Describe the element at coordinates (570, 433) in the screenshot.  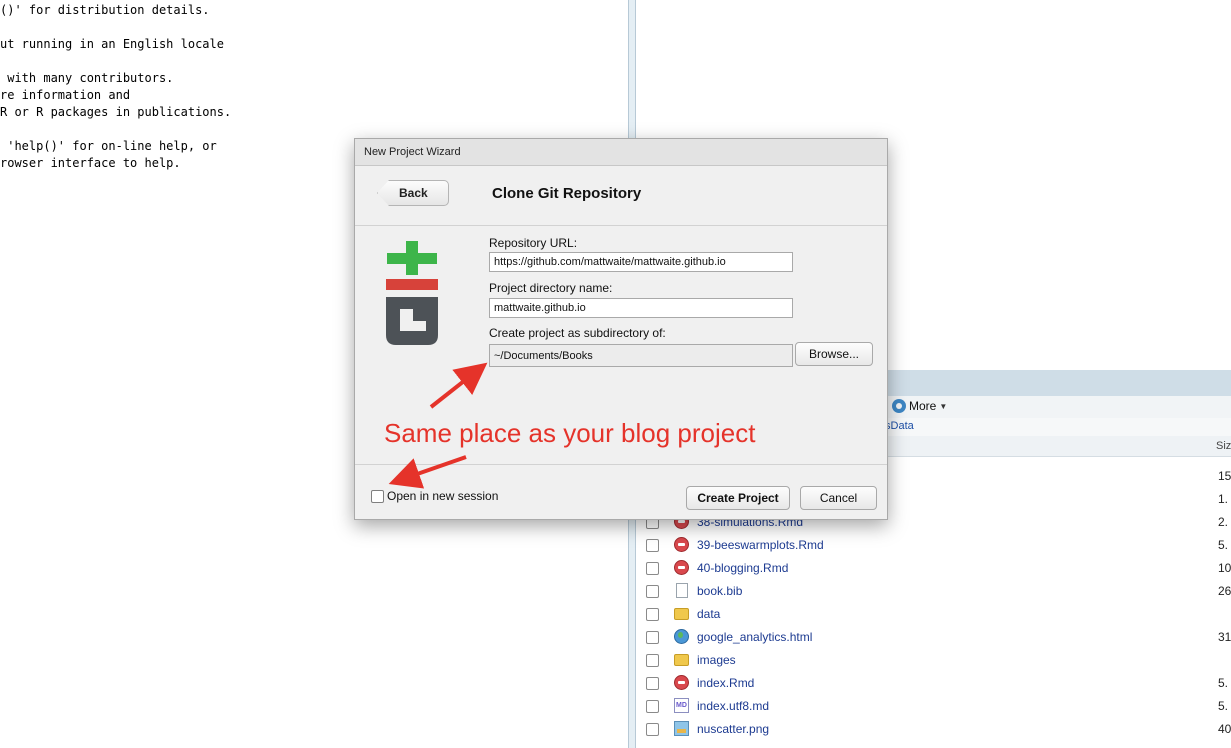
I see `annotation-text: Same place as your blog project` at that location.